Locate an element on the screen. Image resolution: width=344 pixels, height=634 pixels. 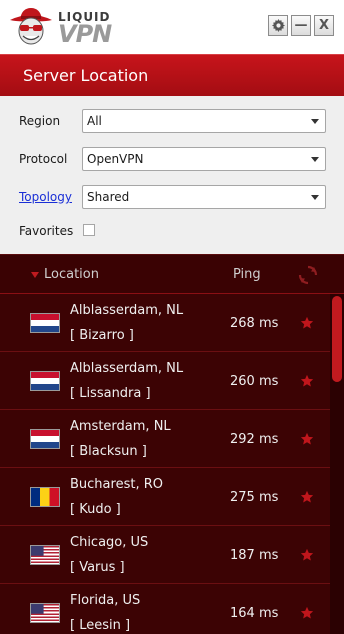
protocol-row: Protocol OpenVPN is located at coordinates (172, 159).